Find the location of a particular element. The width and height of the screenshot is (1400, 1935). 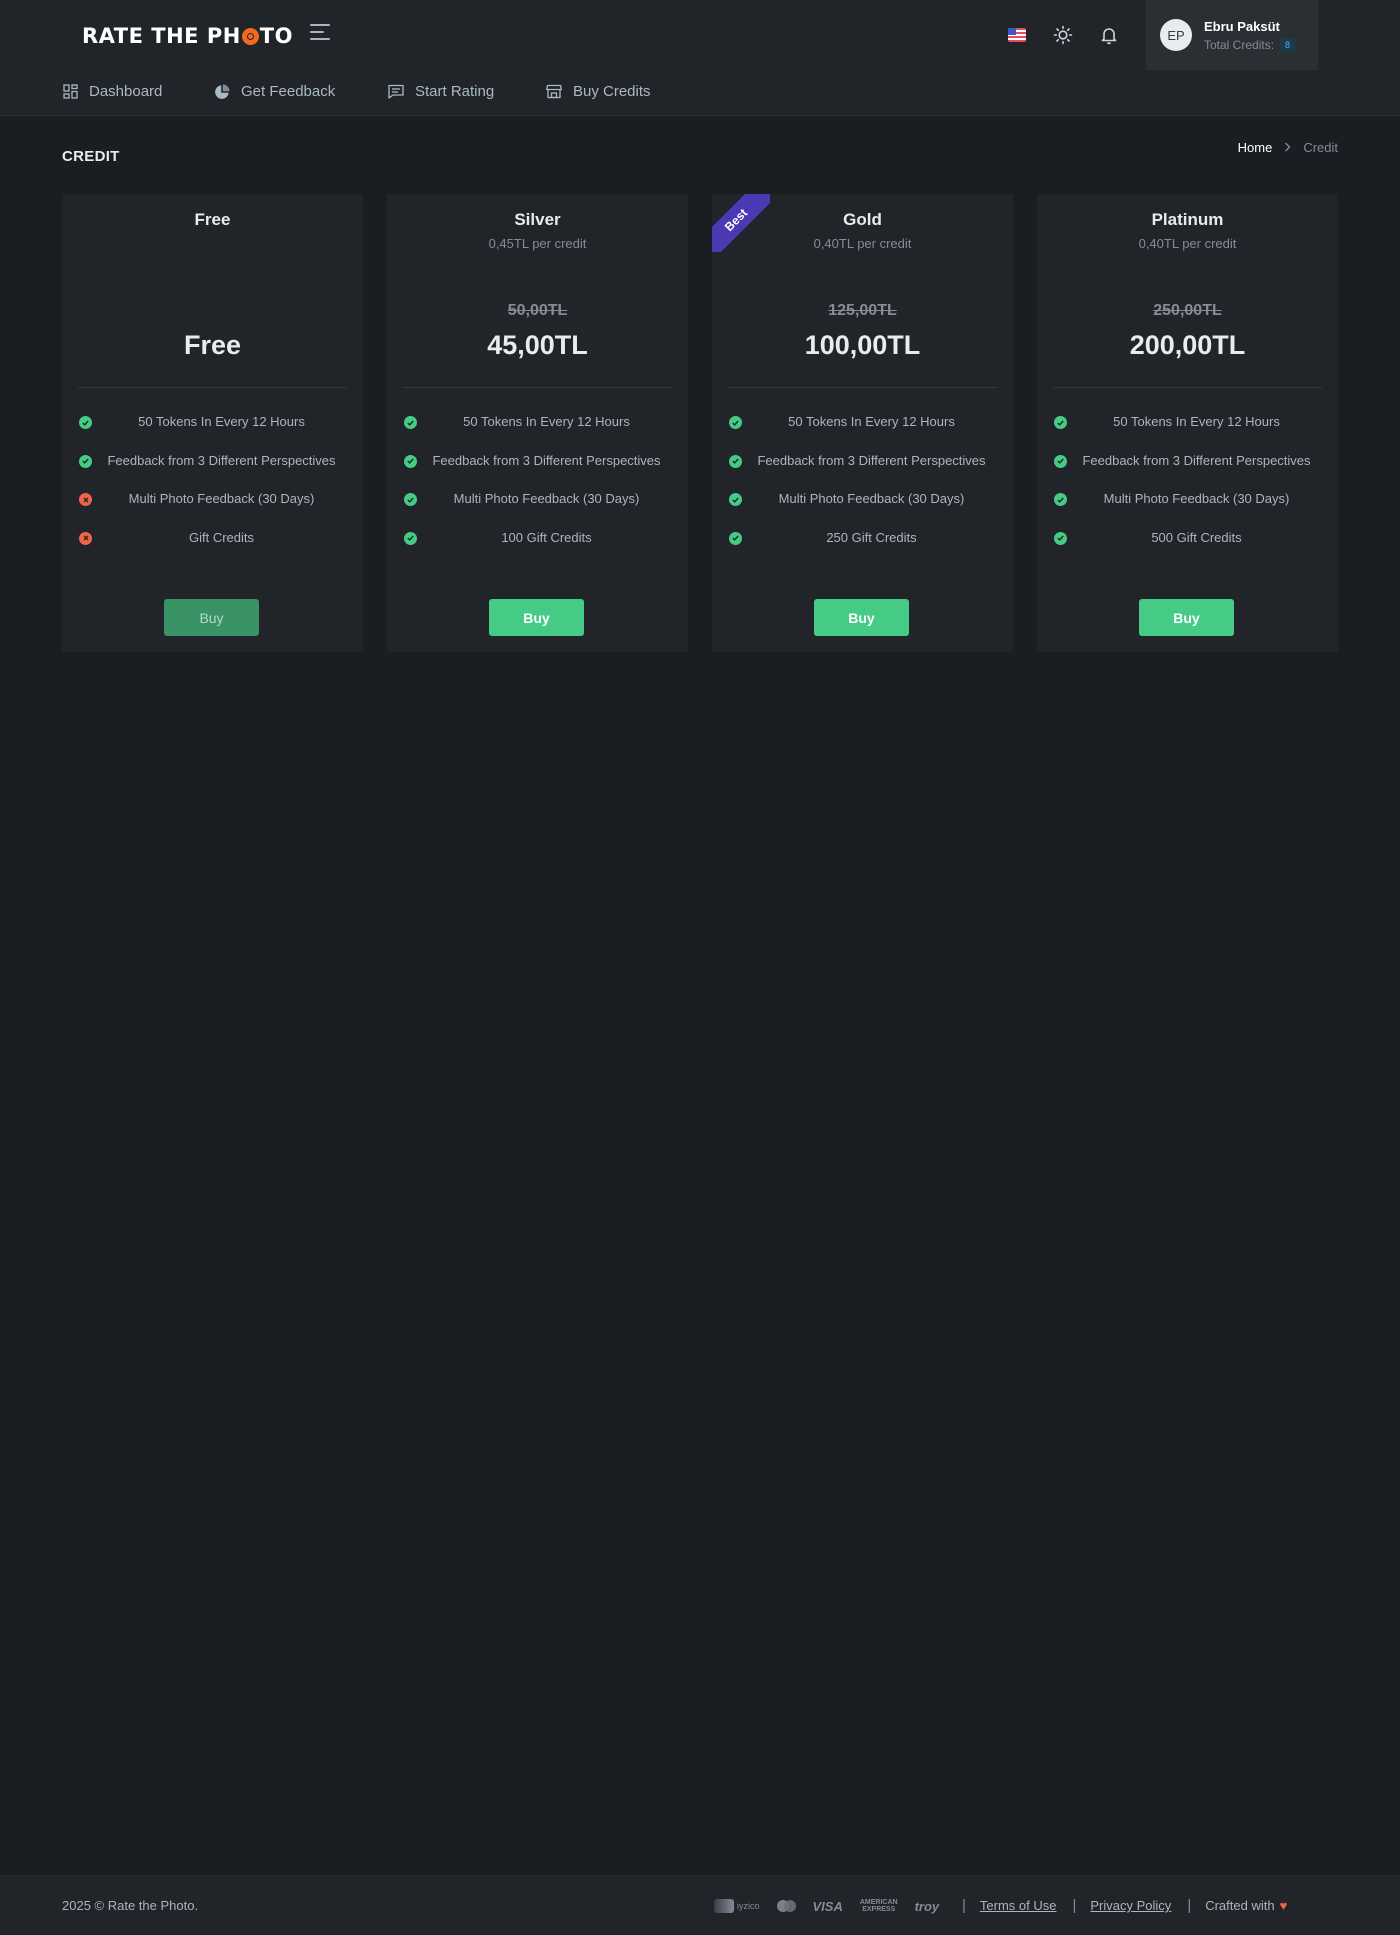

plan-price: 45,00TL is located at coordinates (537, 345).